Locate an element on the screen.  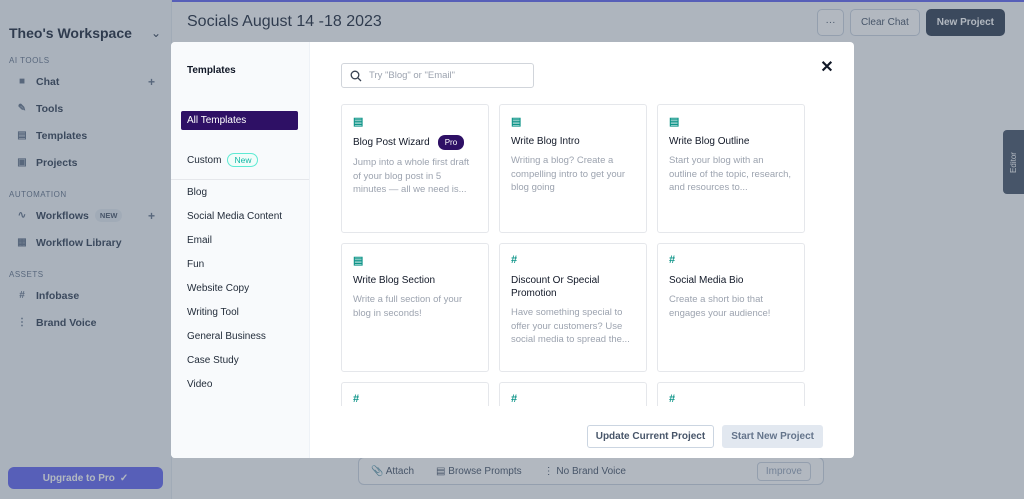
update-current-project-button: Update Current Project is located at coordinates (650, 436).